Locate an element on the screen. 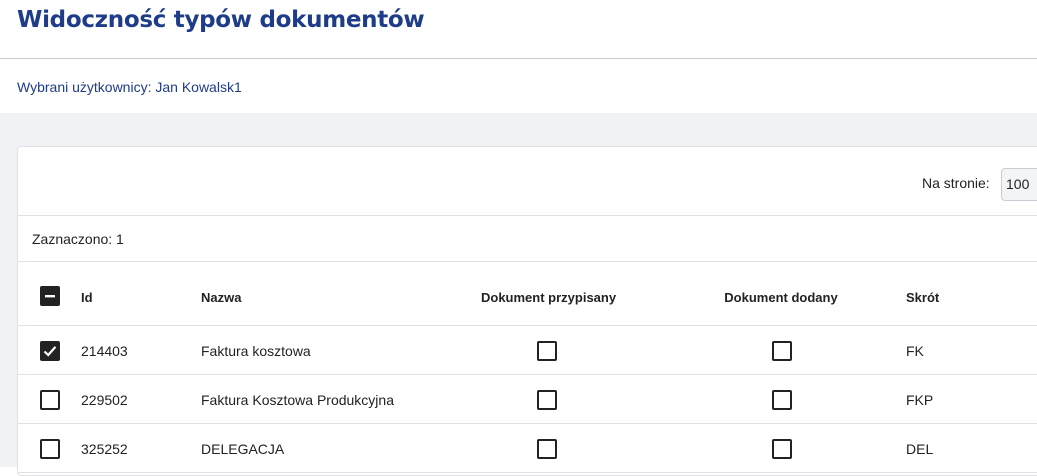 Image resolution: width=1037 pixels, height=476 pixels. per-page-select: 100 is located at coordinates (1019, 184).